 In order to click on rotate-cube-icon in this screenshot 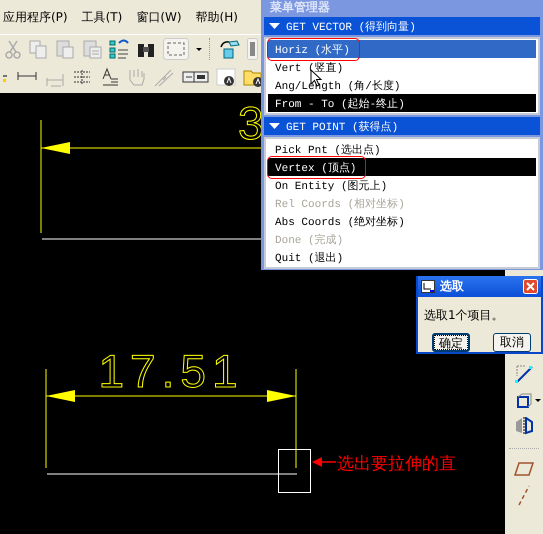, I will do `click(229, 49)`.